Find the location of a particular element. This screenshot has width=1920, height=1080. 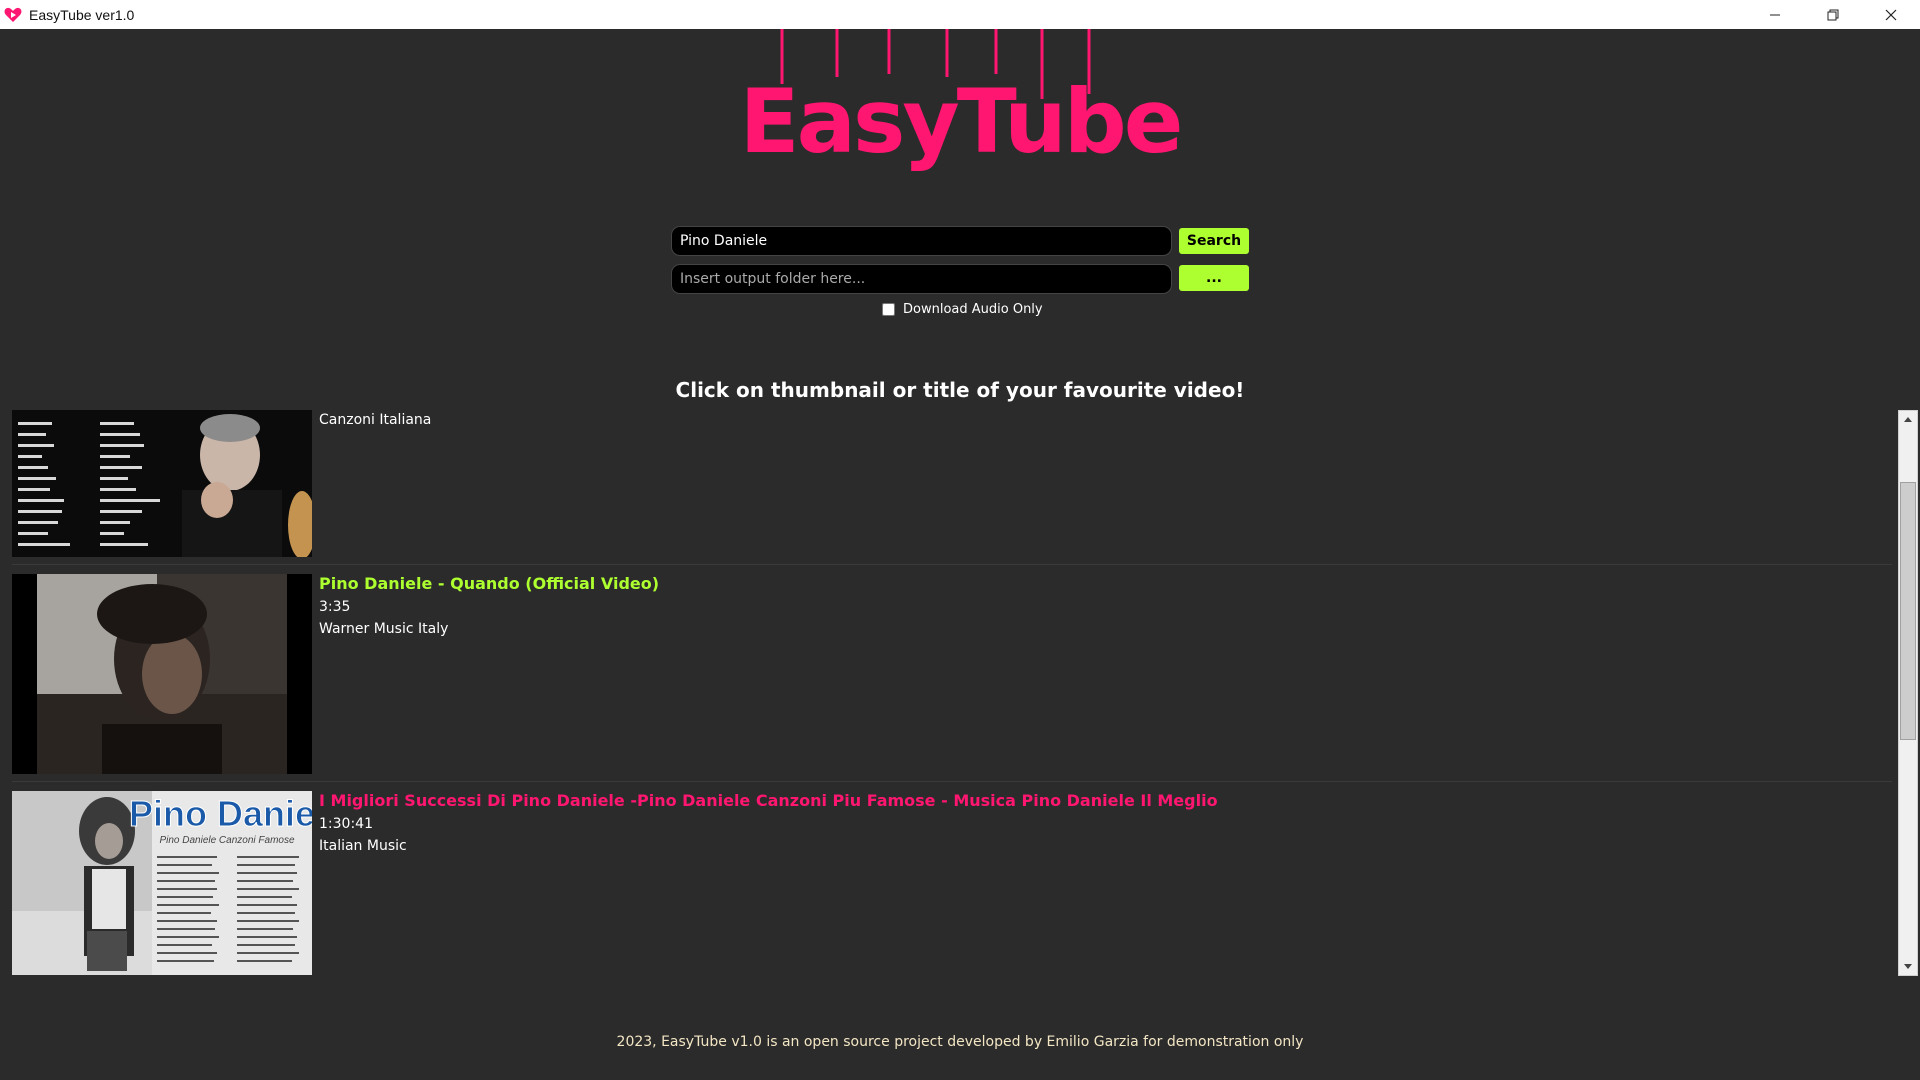

result-thumbnail: Pino Daniele Pino Daniele Canzoni Famose is located at coordinates (162, 883).